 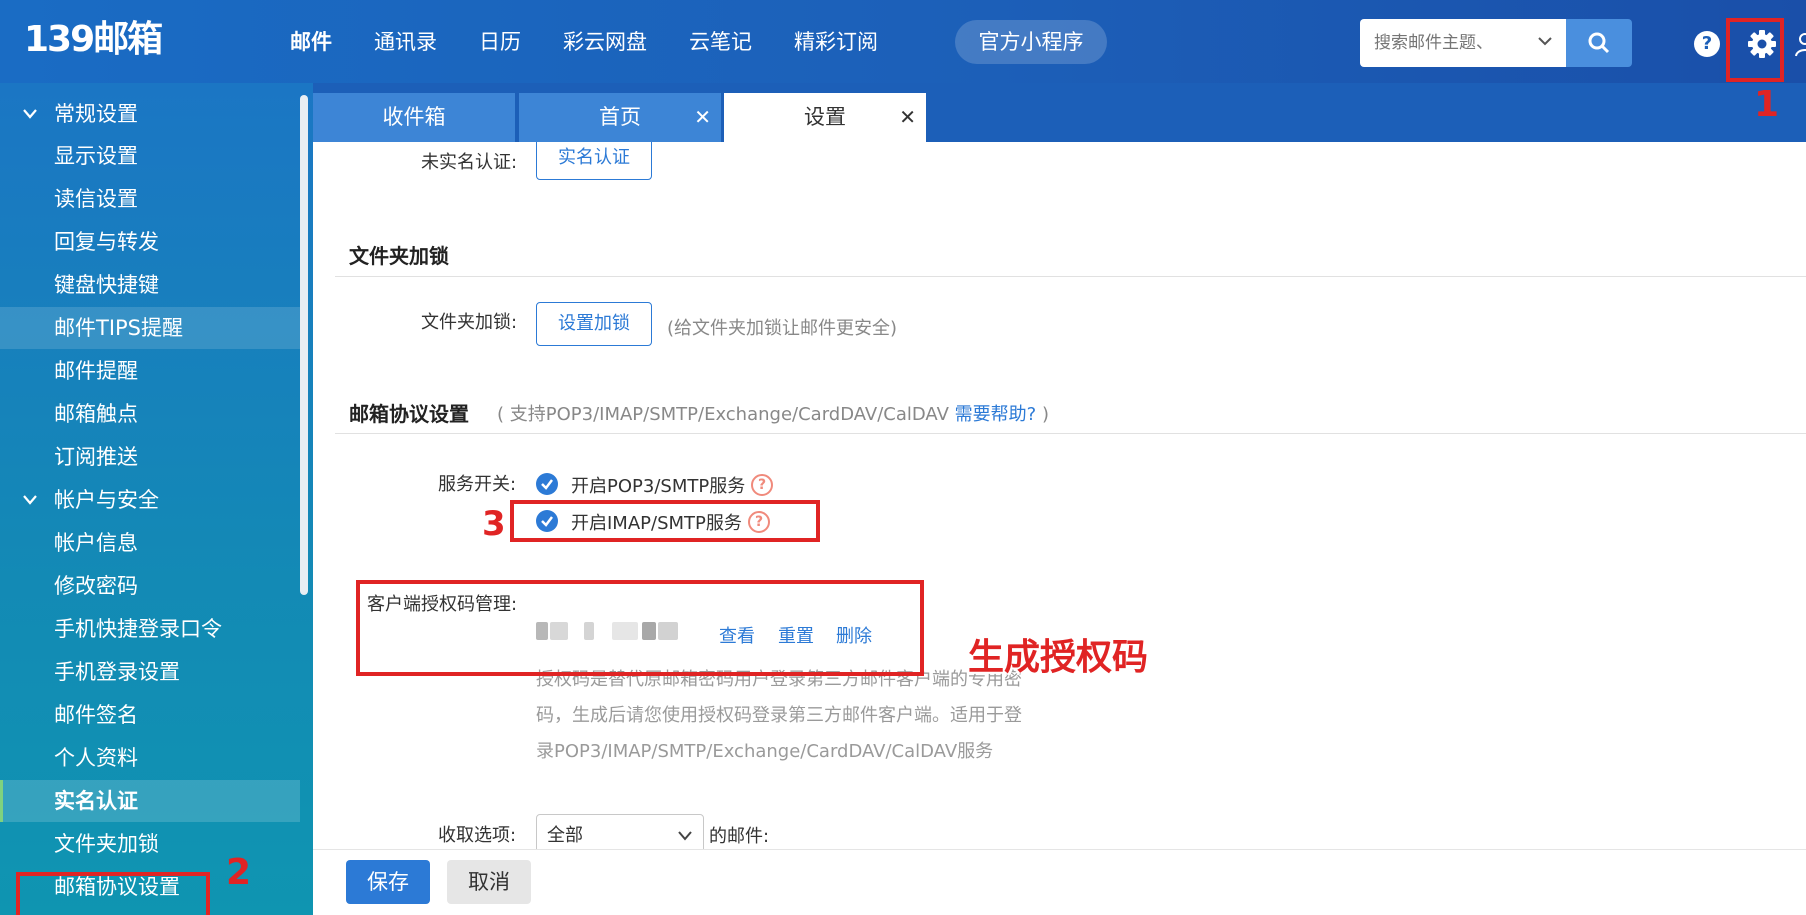 I want to click on search-input, so click(x=1454, y=43).